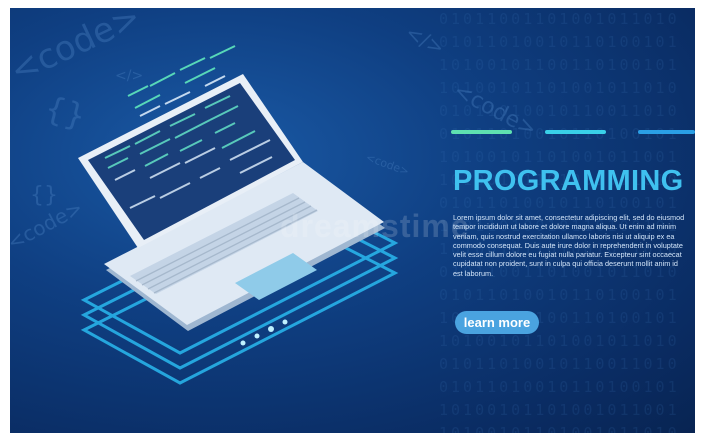 Image resolution: width=705 pixels, height=443 pixels. I want to click on page-title: PROGRAMMING, so click(568, 181).